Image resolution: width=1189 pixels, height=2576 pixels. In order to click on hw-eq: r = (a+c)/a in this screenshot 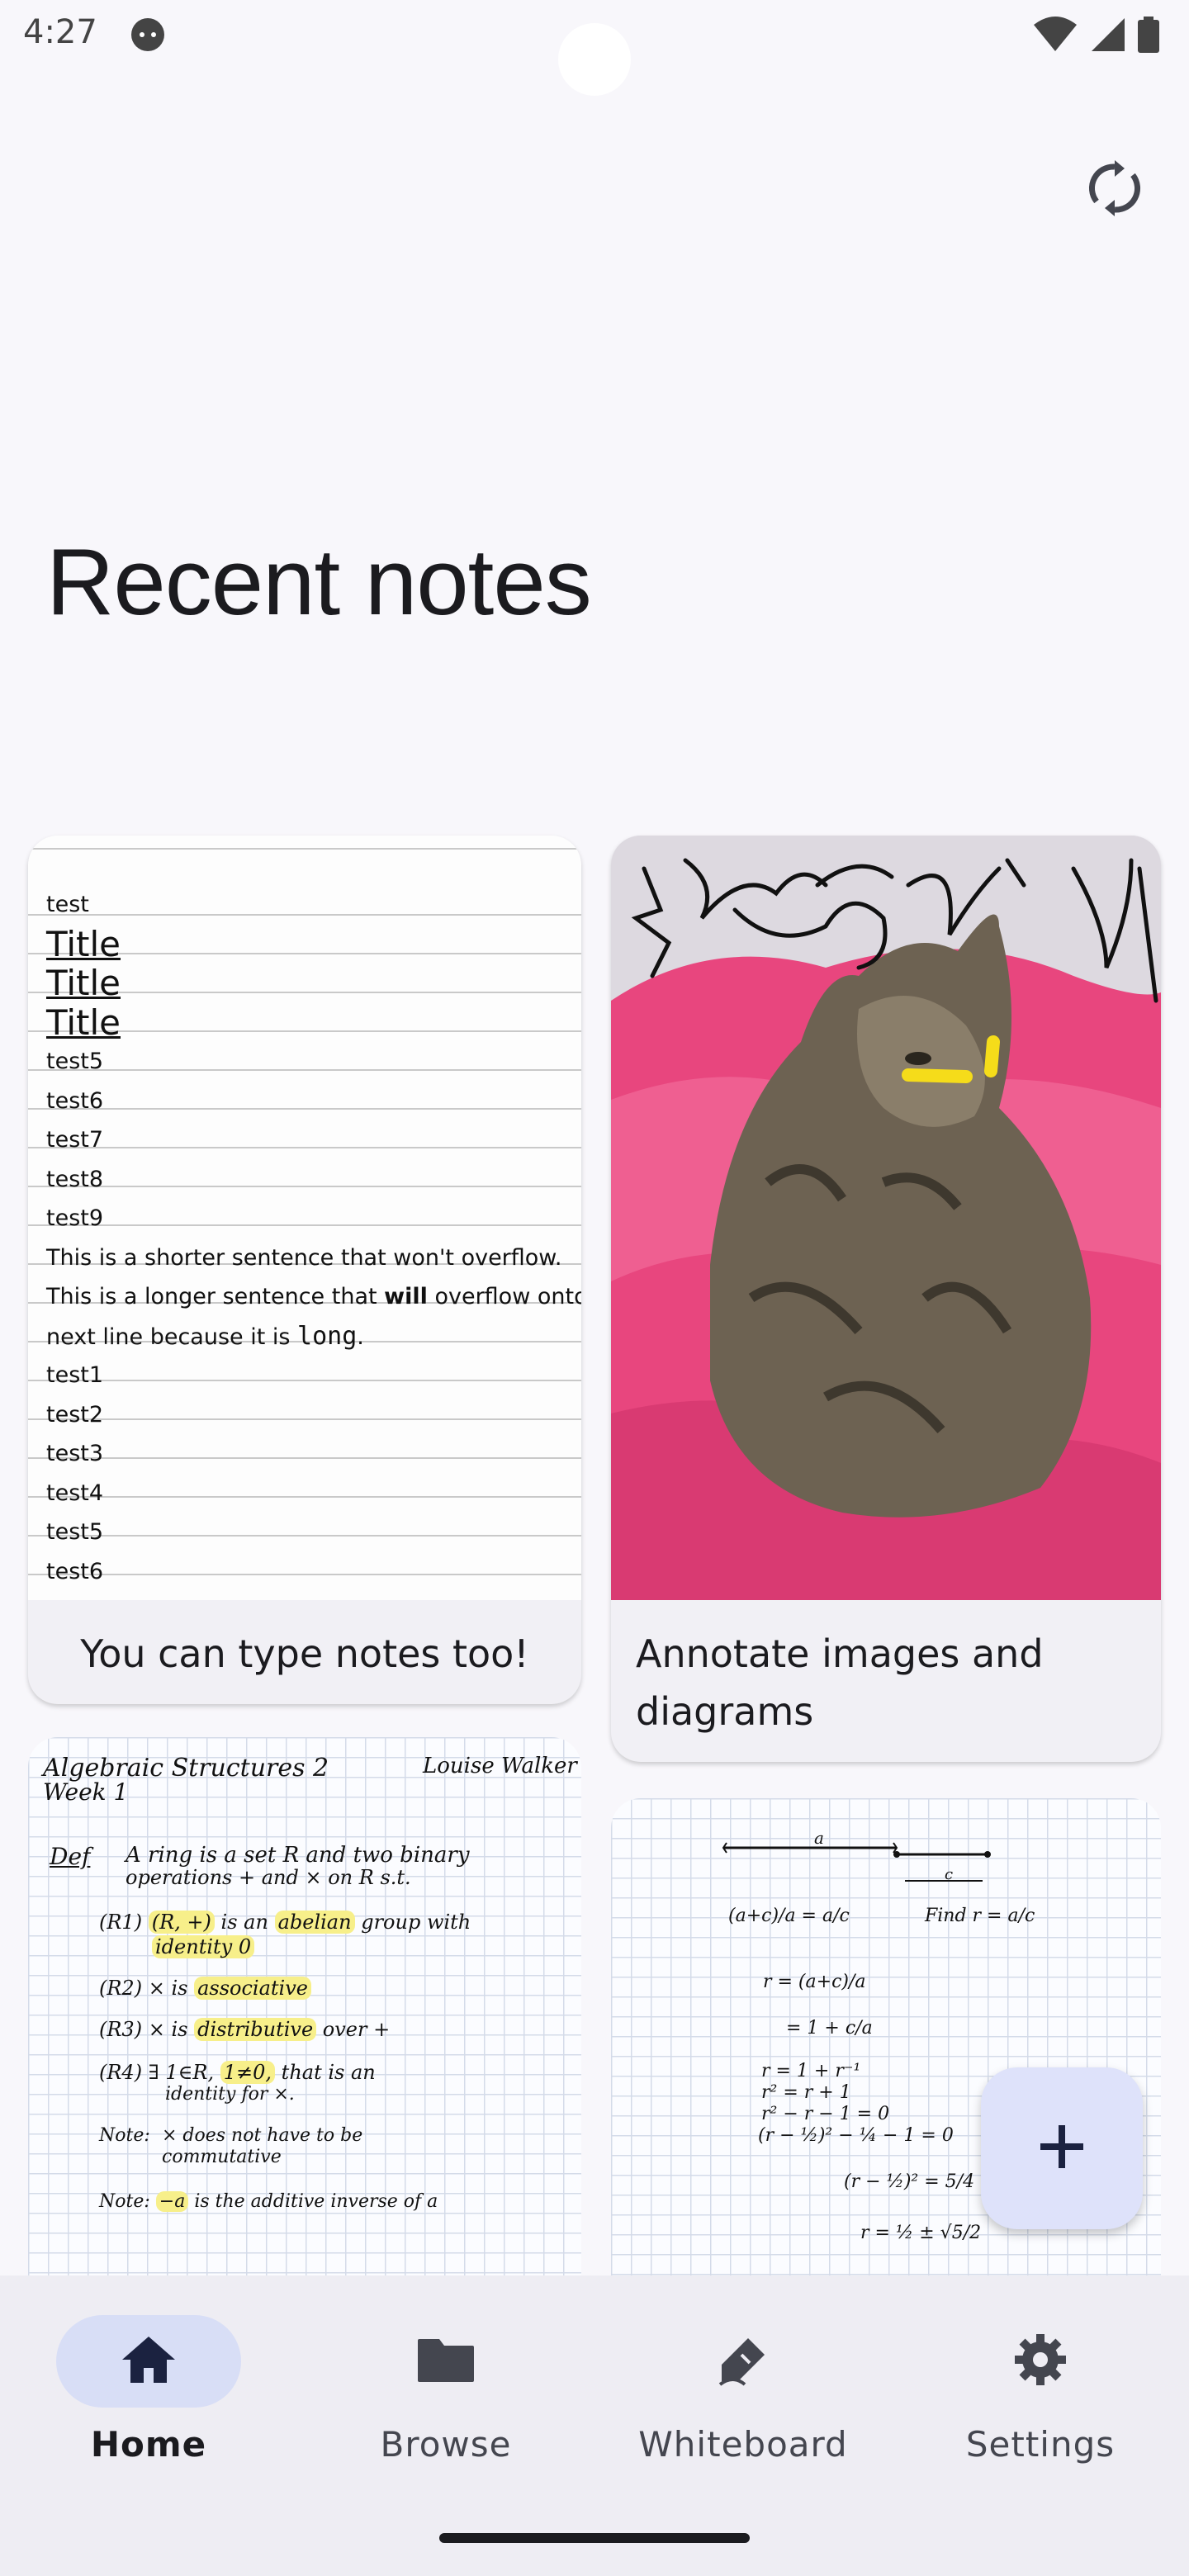, I will do `click(814, 1982)`.